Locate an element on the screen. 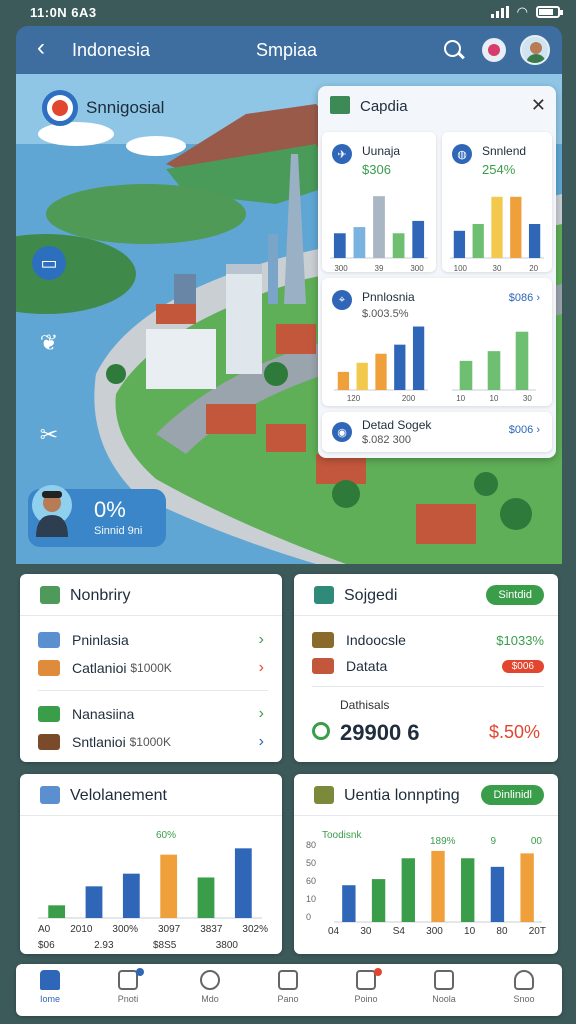 The image size is (576, 1024). mini-card-b: ◍ Snnlend 254% 100 30 20 is located at coordinates (497, 202).